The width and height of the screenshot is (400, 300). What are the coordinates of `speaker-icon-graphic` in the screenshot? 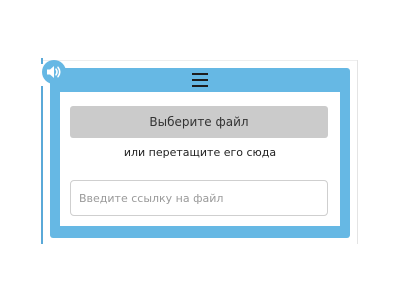 It's located at (54, 72).